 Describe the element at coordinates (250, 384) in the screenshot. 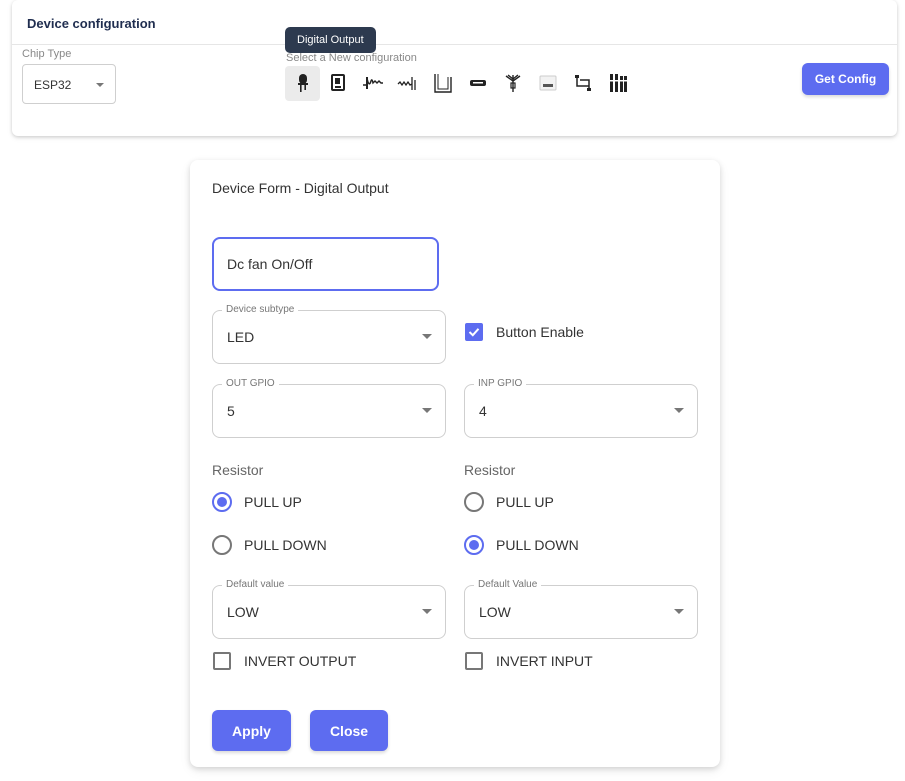

I see `out-gpio-label: OUT GPIO` at that location.